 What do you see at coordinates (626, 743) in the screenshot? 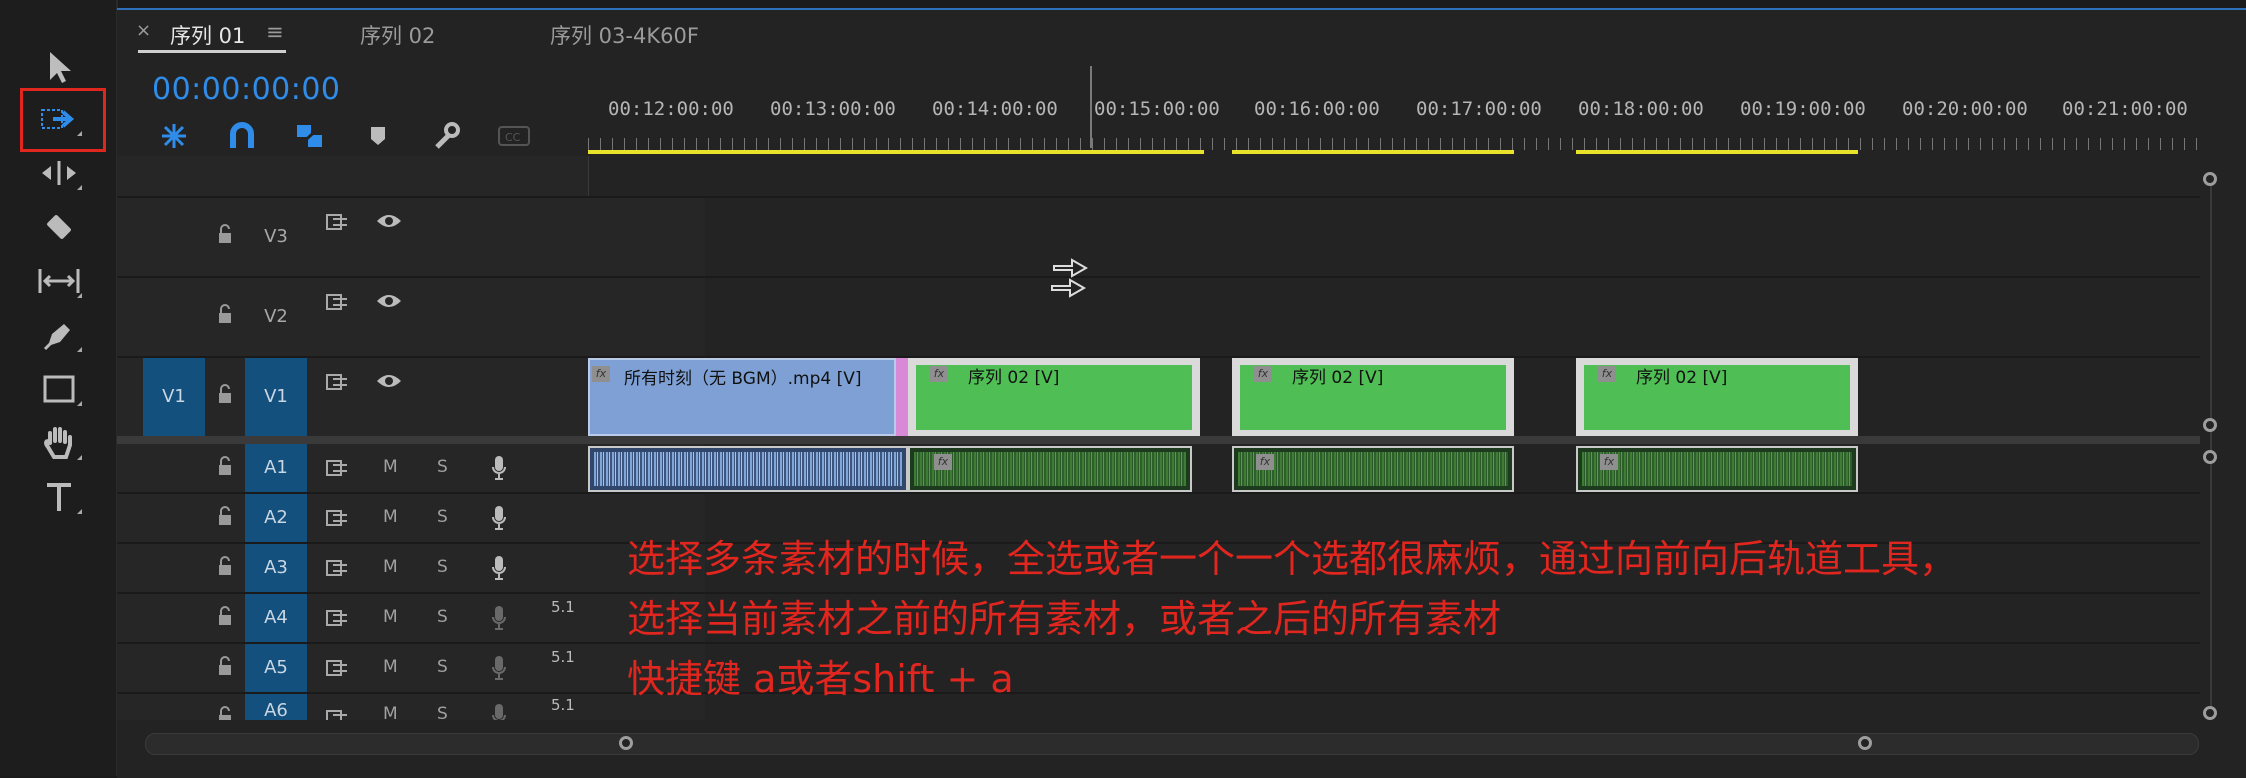
I see `zoom-scroll-handle-left` at bounding box center [626, 743].